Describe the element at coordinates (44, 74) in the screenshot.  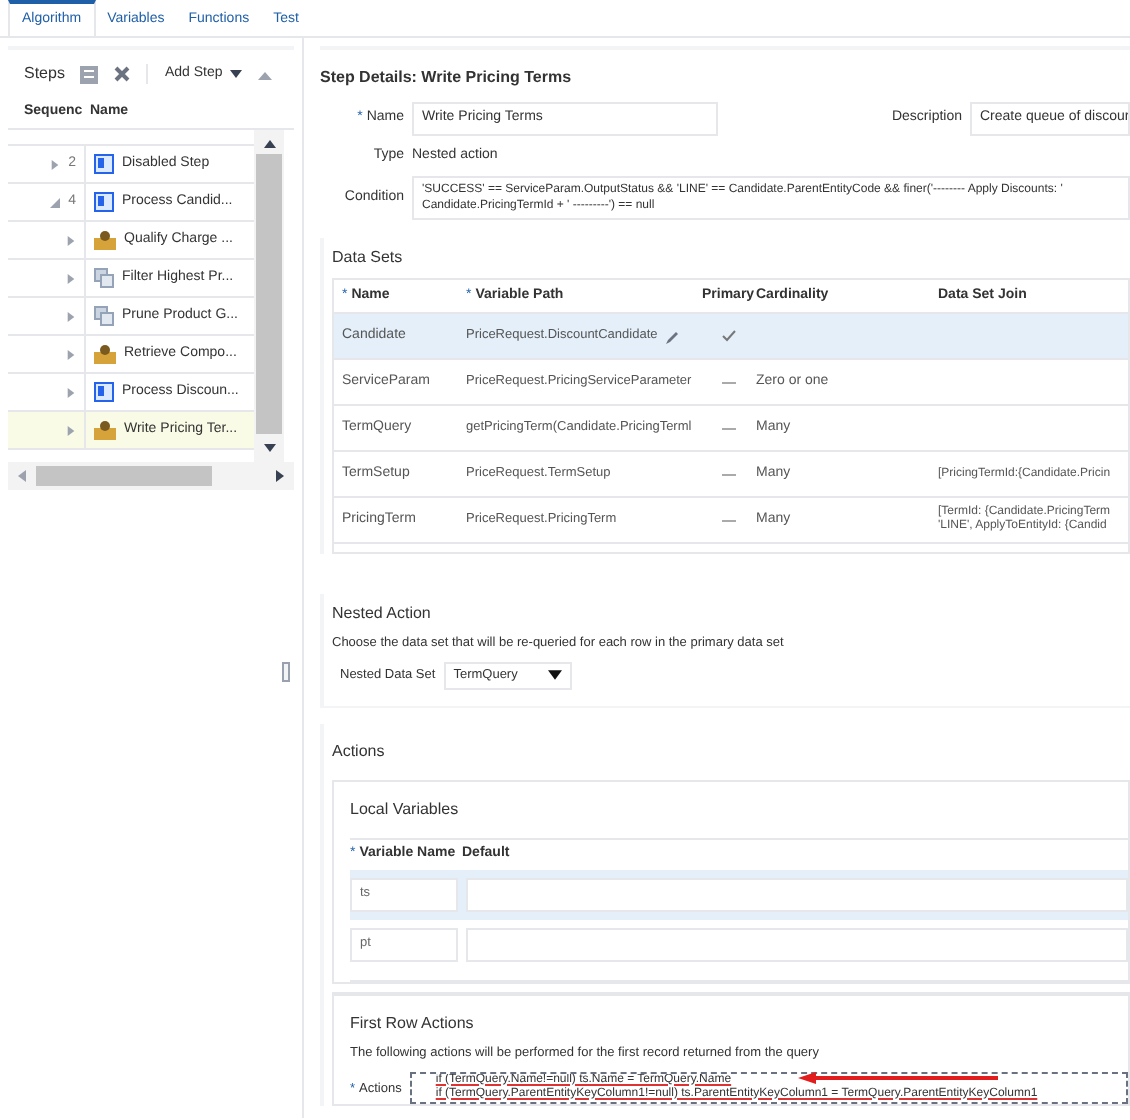
I see `panel-title: Steps` at that location.